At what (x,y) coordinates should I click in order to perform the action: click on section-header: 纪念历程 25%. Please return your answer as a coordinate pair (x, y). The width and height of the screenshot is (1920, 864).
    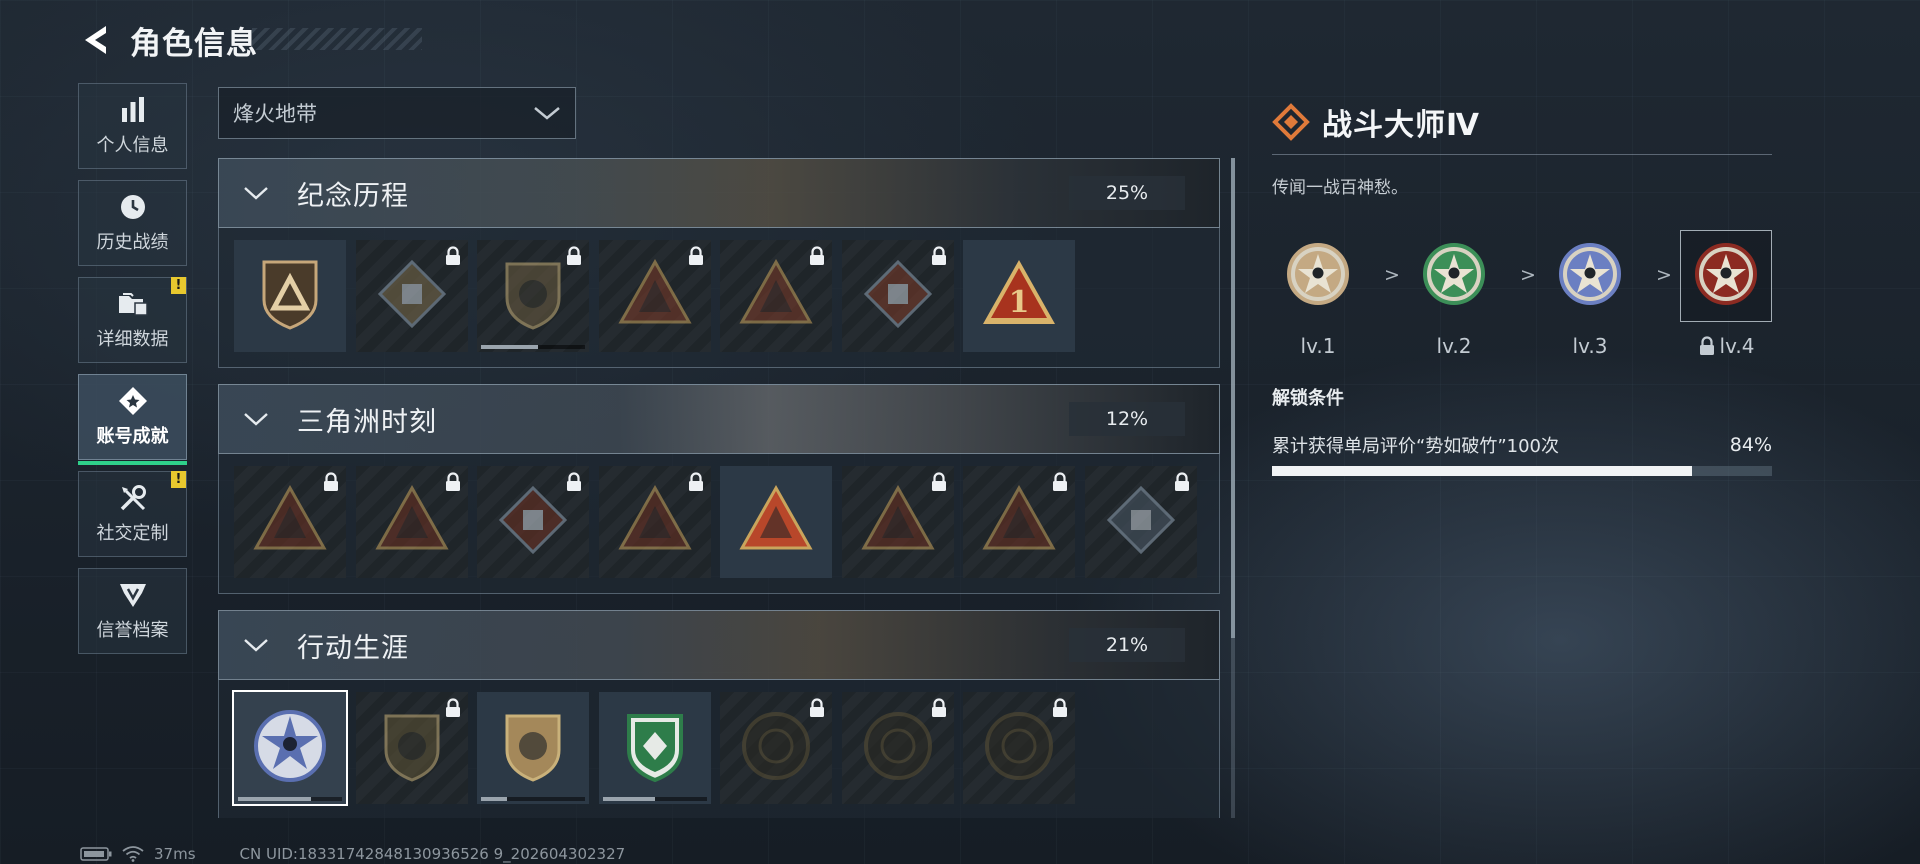
    Looking at the image, I should click on (719, 193).